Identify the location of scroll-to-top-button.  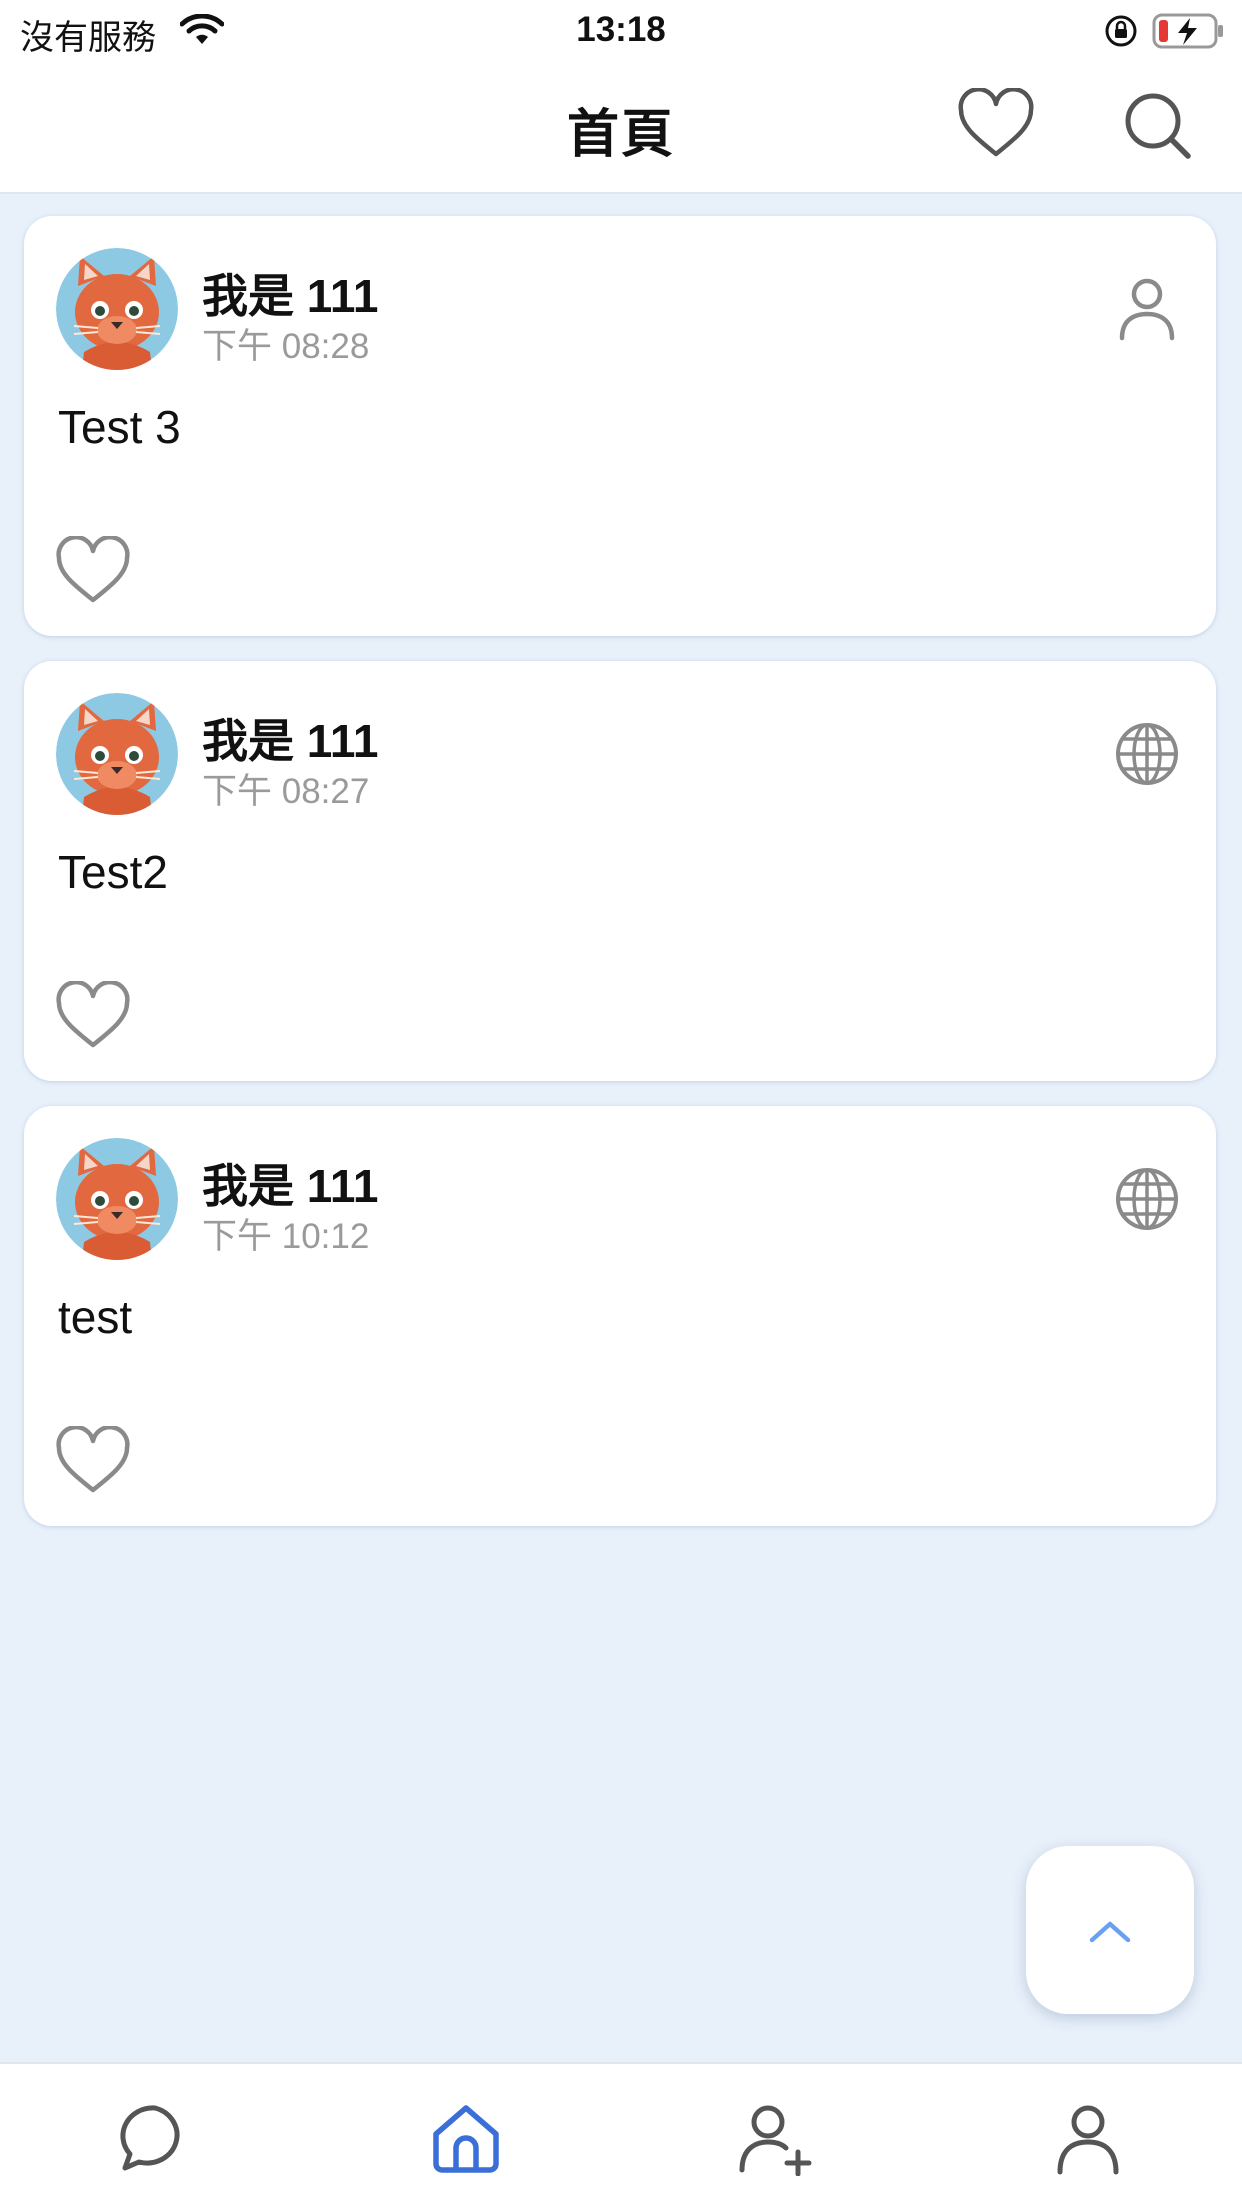
(1110, 1930).